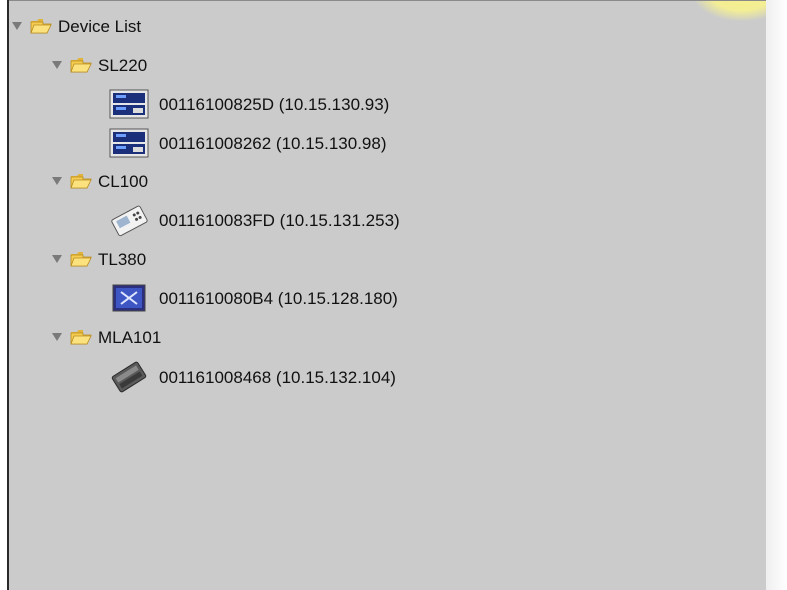 The image size is (787, 590). I want to click on tree-node-label: SL220, so click(123, 65).